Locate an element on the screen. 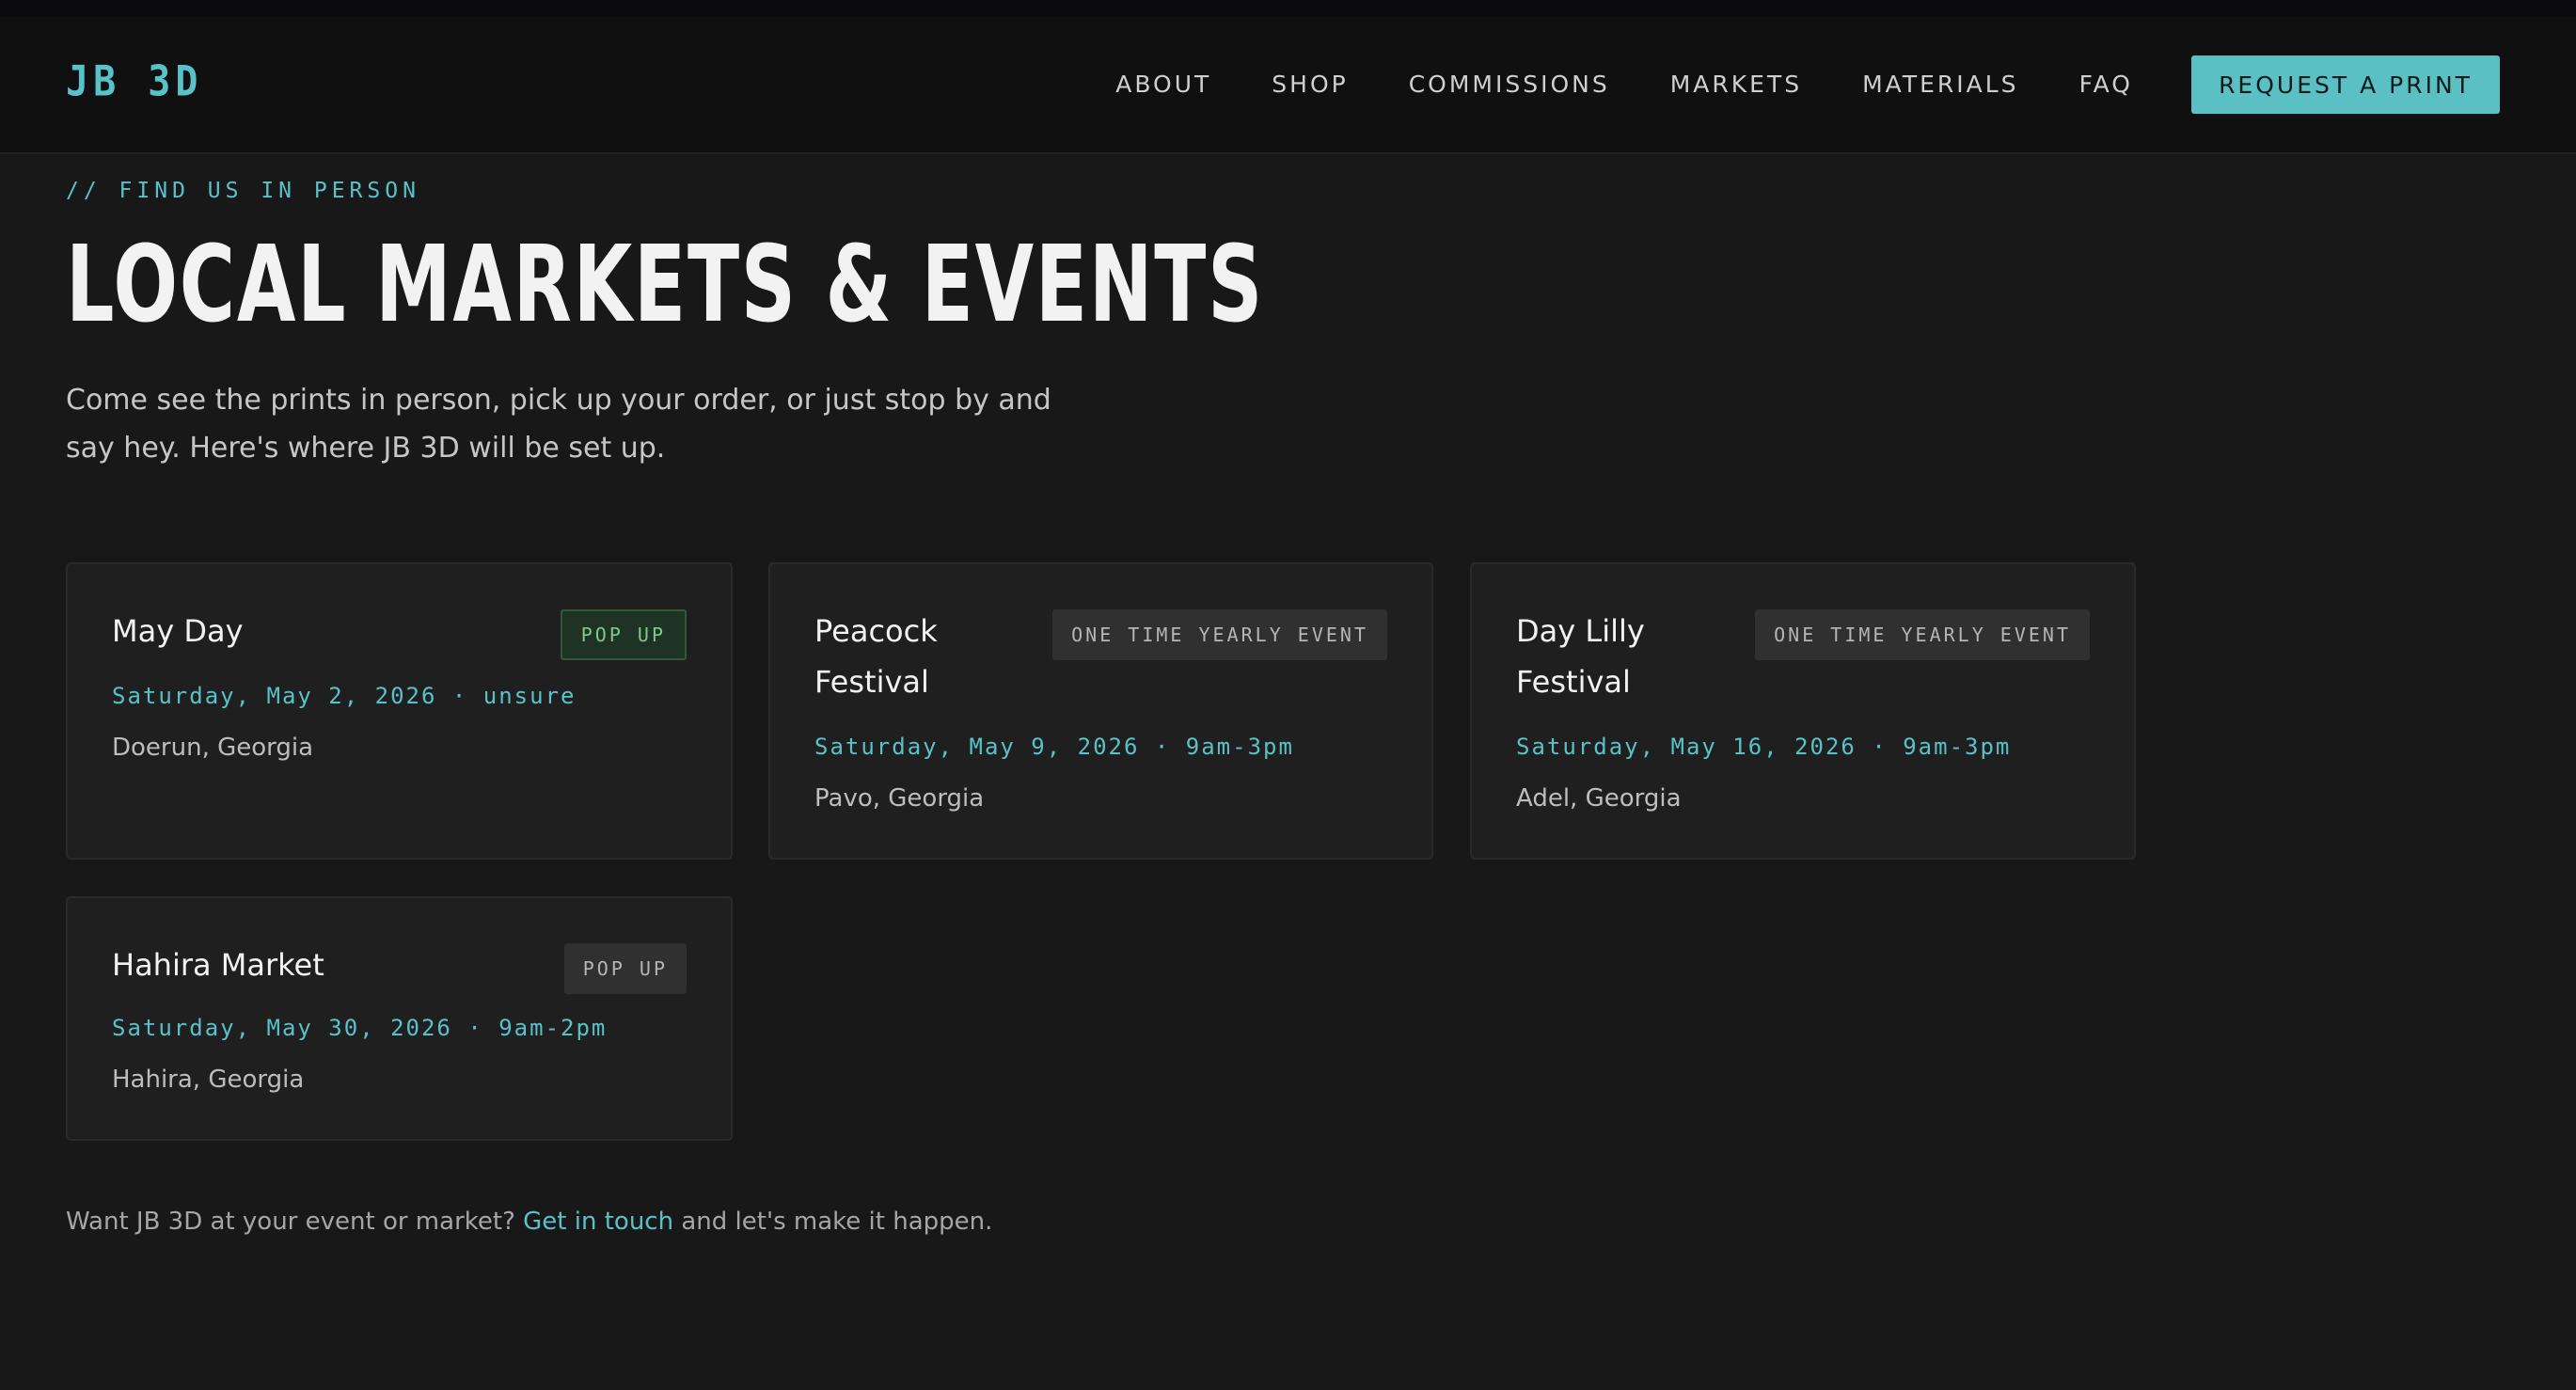 This screenshot has width=2576, height=1390. event-location: Hahira, Georgia is located at coordinates (208, 1080).